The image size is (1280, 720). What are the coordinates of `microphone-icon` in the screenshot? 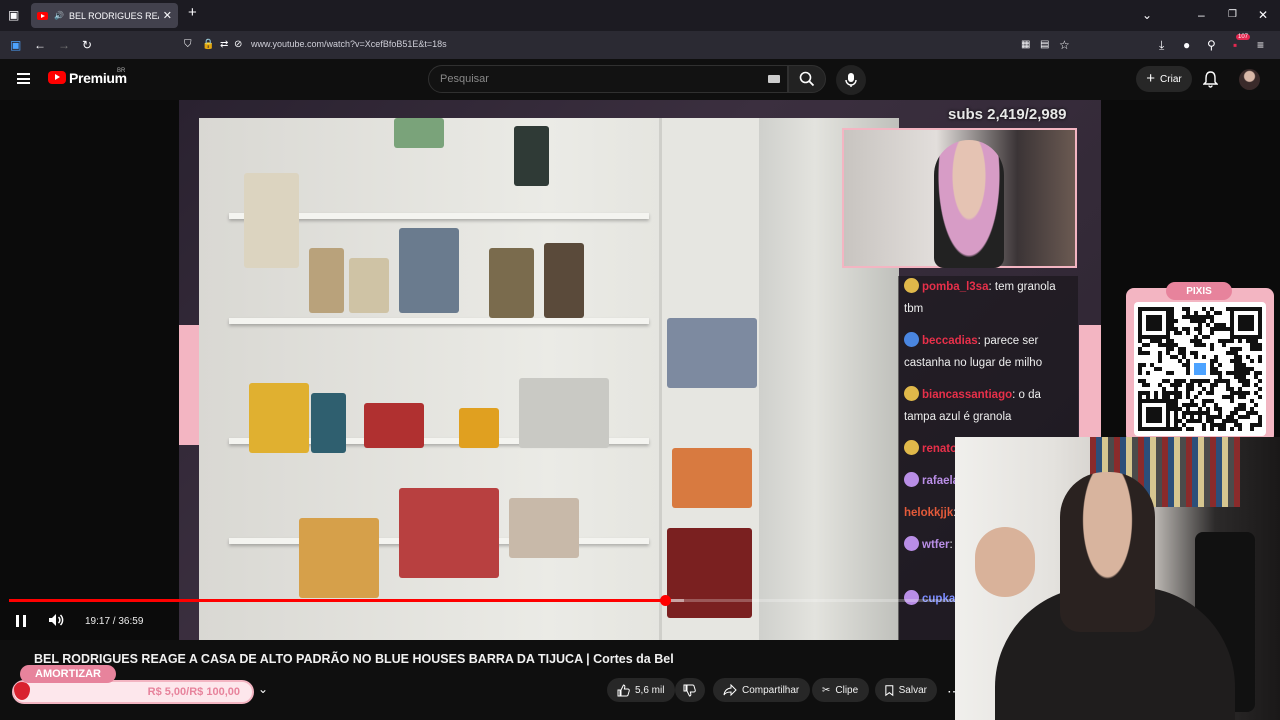 It's located at (851, 80).